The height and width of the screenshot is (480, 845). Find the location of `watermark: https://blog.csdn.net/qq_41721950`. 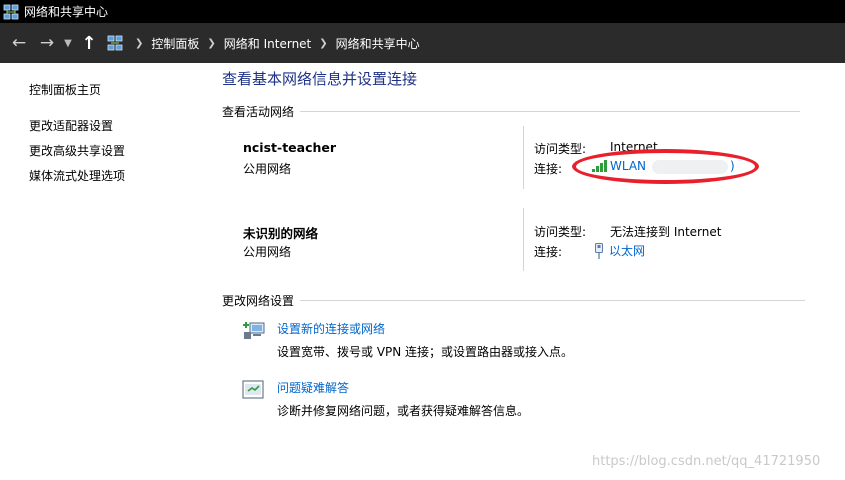

watermark: https://blog.csdn.net/qq_41721950 is located at coordinates (706, 461).